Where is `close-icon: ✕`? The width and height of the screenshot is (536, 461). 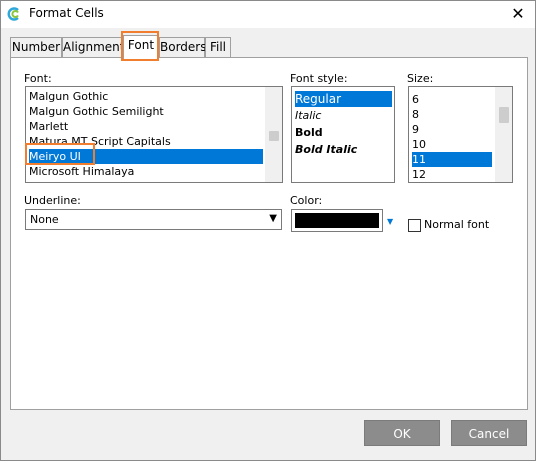 close-icon: ✕ is located at coordinates (518, 14).